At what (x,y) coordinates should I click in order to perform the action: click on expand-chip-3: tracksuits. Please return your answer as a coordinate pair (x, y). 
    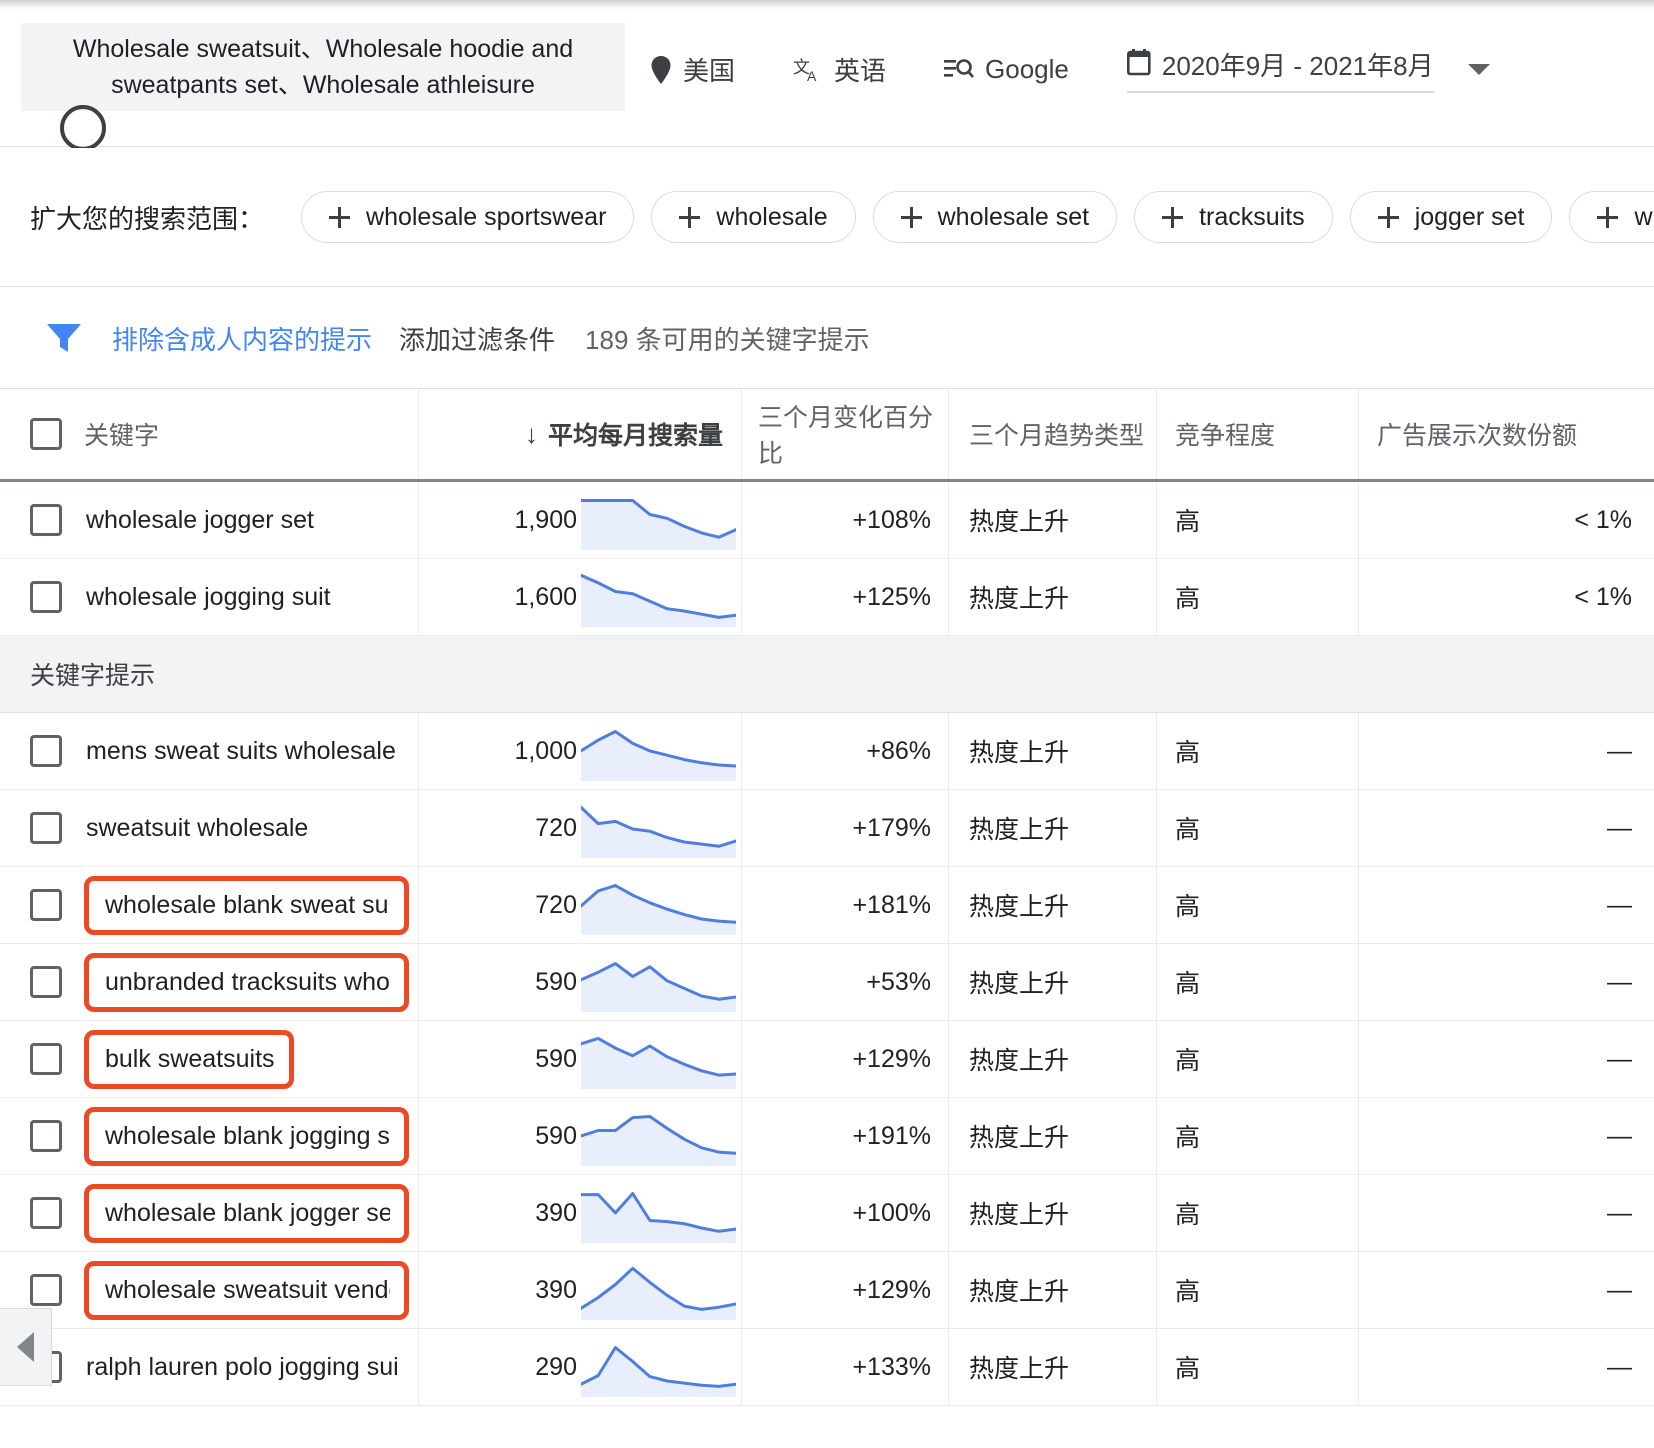
    Looking at the image, I should click on (1233, 217).